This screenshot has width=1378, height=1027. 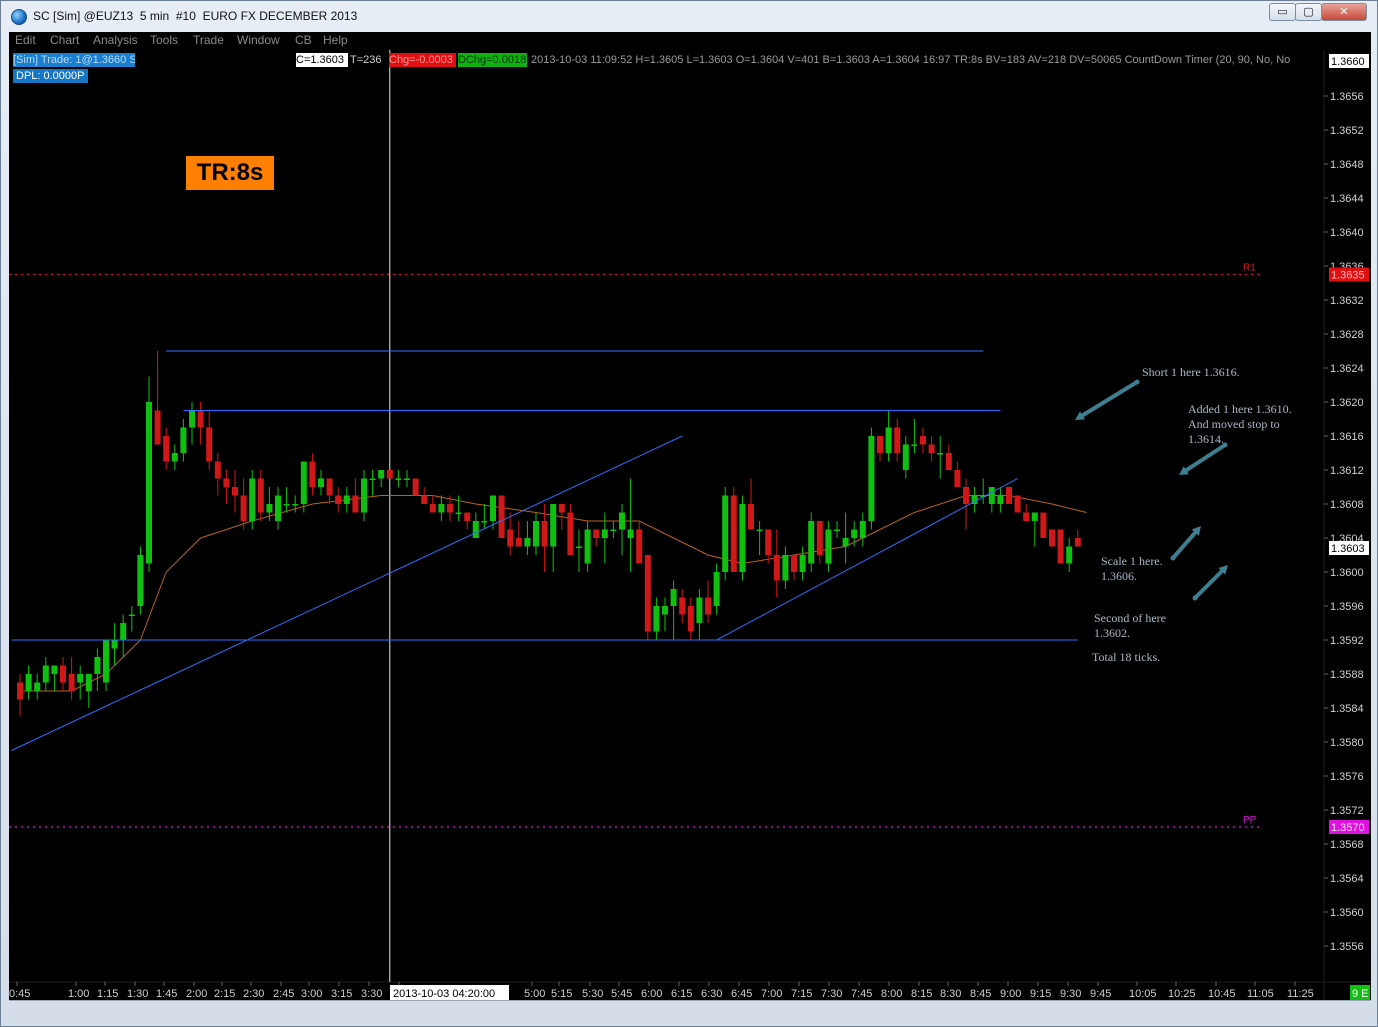 I want to click on time-tick-label: 3:00, so click(x=311, y=994).